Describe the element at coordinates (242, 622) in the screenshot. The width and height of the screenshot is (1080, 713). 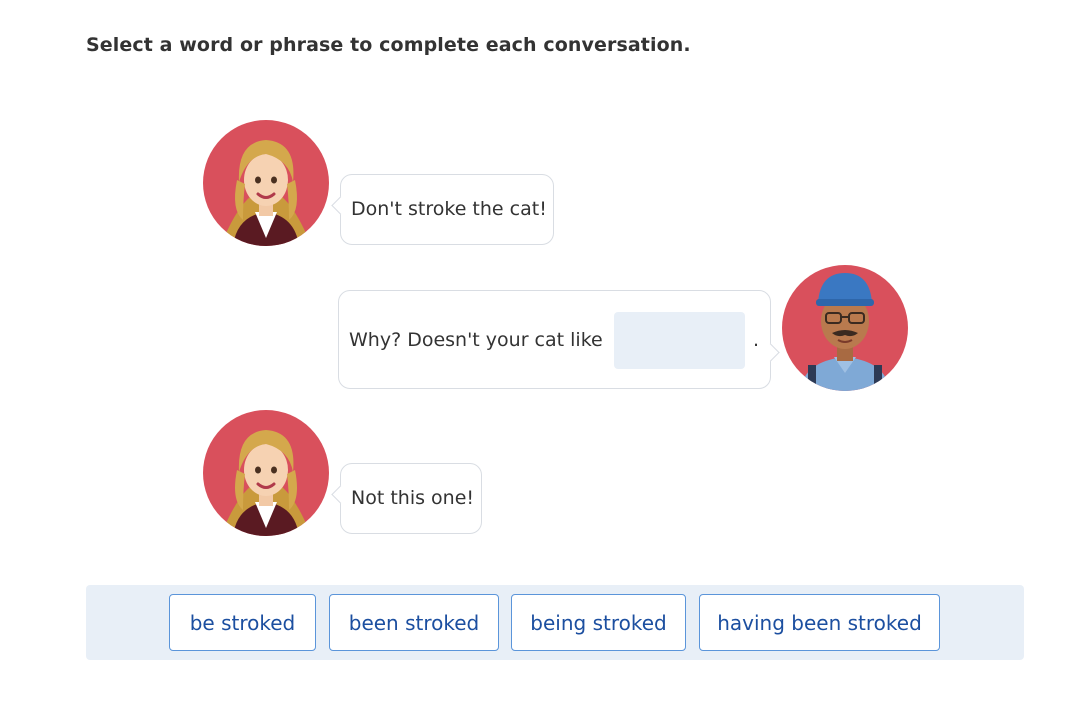
I see `choice-be-stroked: be stroked` at that location.